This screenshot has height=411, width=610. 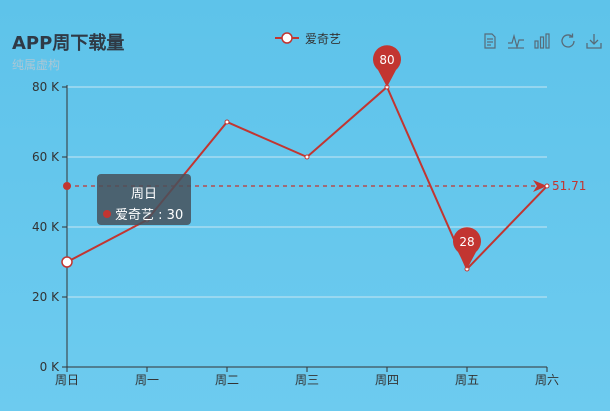 What do you see at coordinates (307, 380) in the screenshot?
I see `x-tick-label: 周三` at bounding box center [307, 380].